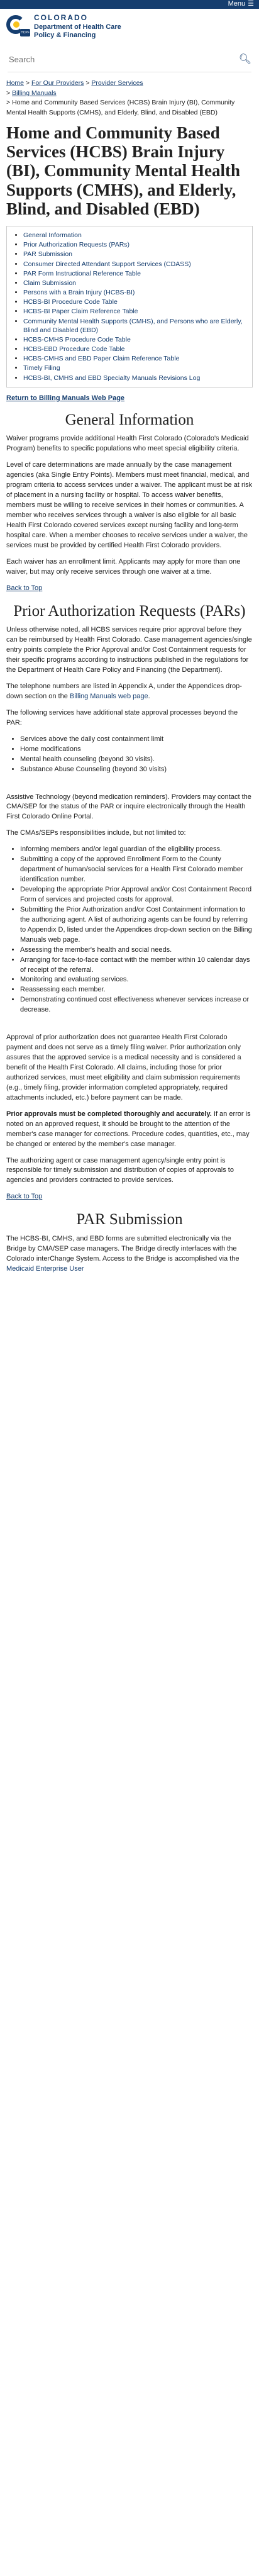  I want to click on top-bar: Menu ☰, so click(129, 4).